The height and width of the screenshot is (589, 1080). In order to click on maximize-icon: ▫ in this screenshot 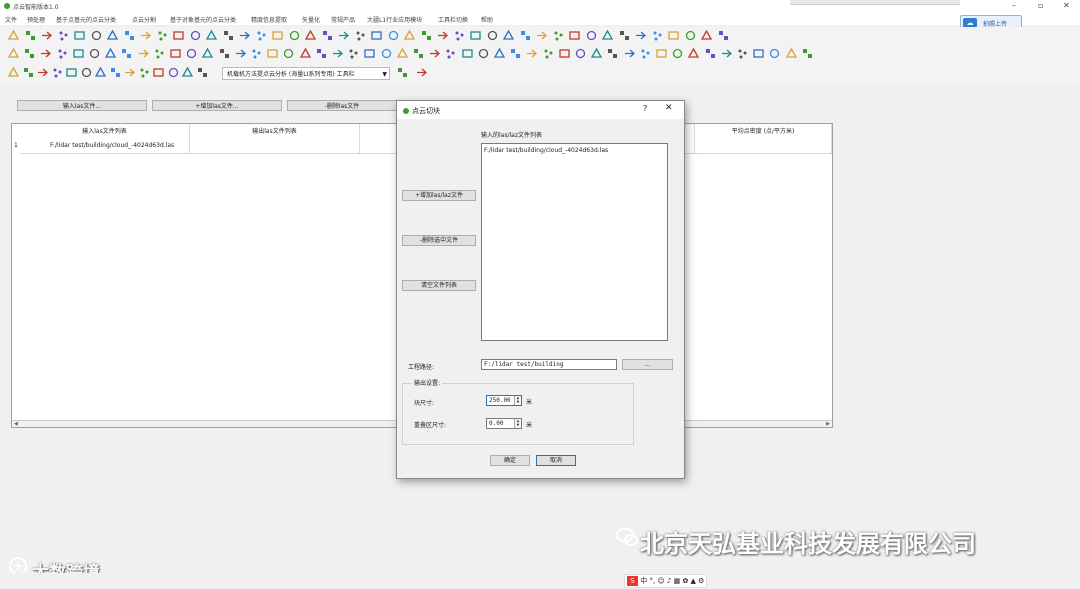, I will do `click(1040, 5)`.